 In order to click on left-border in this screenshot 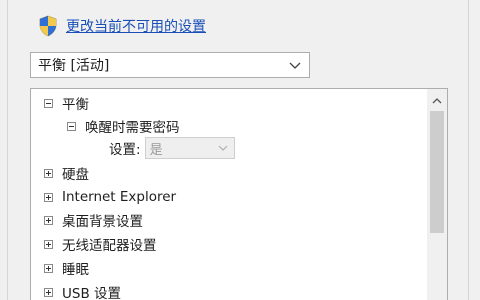, I will do `click(7, 150)`.